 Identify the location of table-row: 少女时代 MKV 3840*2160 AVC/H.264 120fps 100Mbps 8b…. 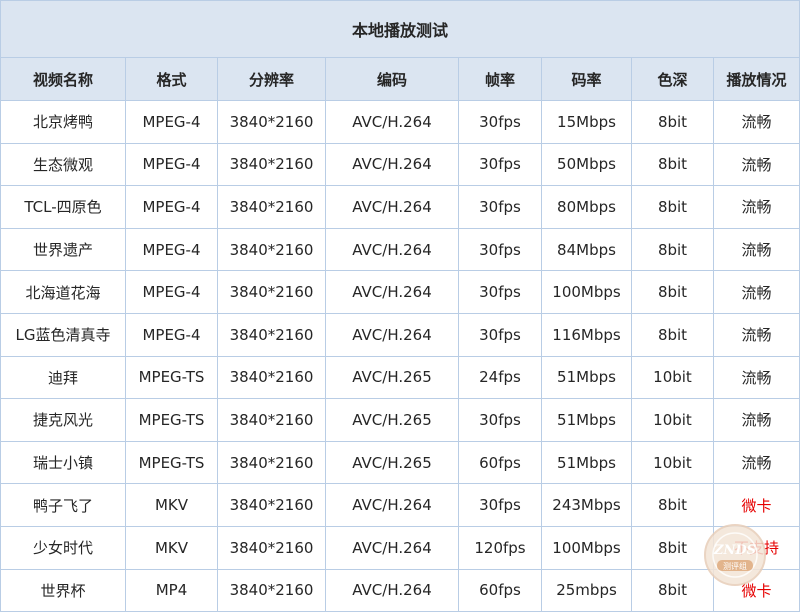
(400, 547).